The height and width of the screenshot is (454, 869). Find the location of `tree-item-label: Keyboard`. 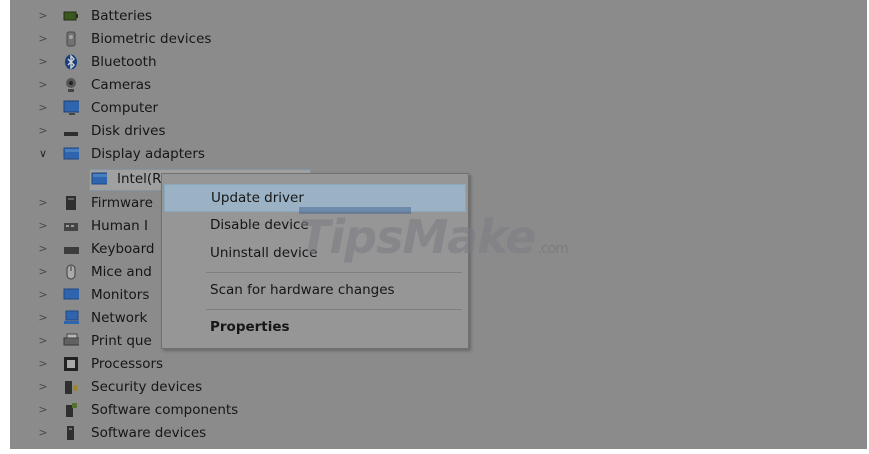

tree-item-label: Keyboard is located at coordinates (123, 248).